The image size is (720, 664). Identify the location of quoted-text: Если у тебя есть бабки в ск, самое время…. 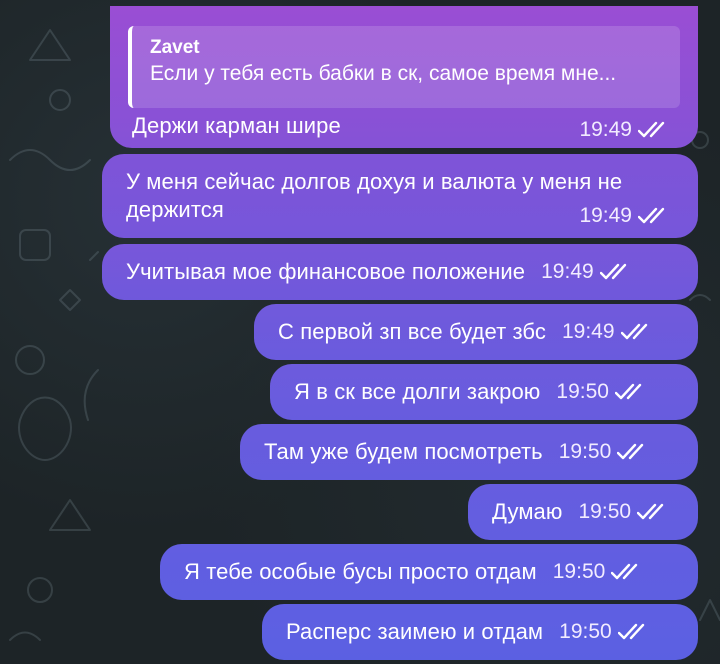
(383, 73).